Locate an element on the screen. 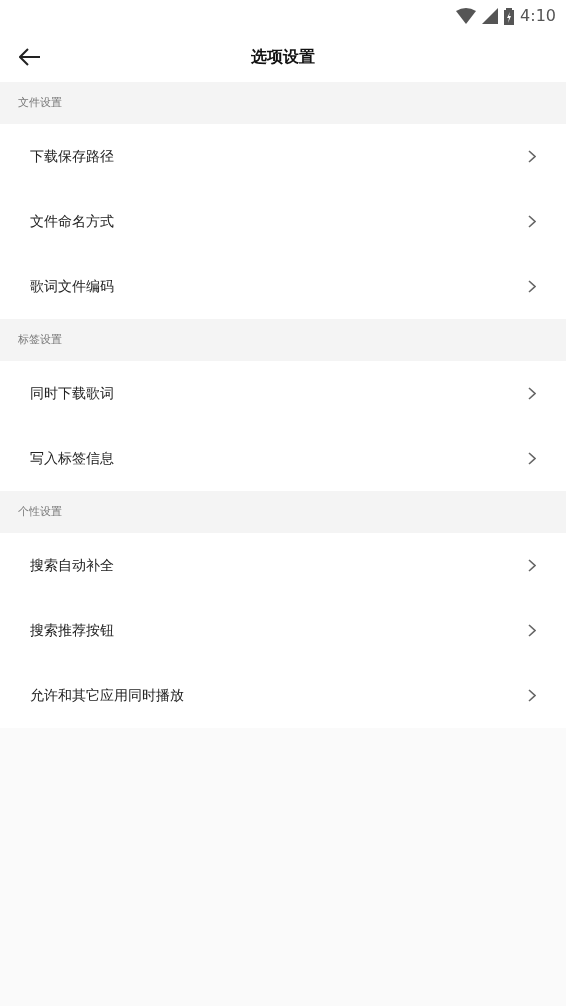  settings-row: 搜索推荐按钮 is located at coordinates (283, 630).